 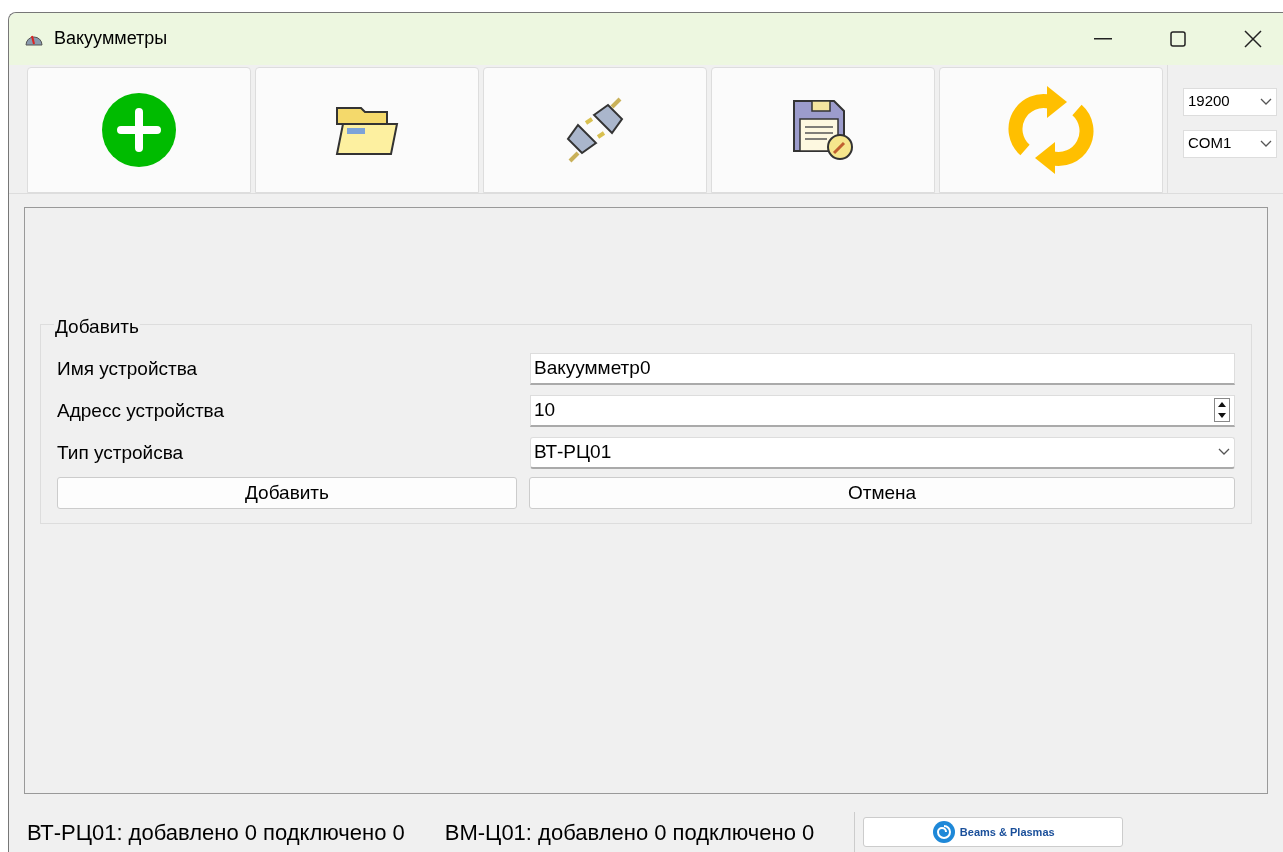 I want to click on field-value: 10, so click(x=545, y=410).